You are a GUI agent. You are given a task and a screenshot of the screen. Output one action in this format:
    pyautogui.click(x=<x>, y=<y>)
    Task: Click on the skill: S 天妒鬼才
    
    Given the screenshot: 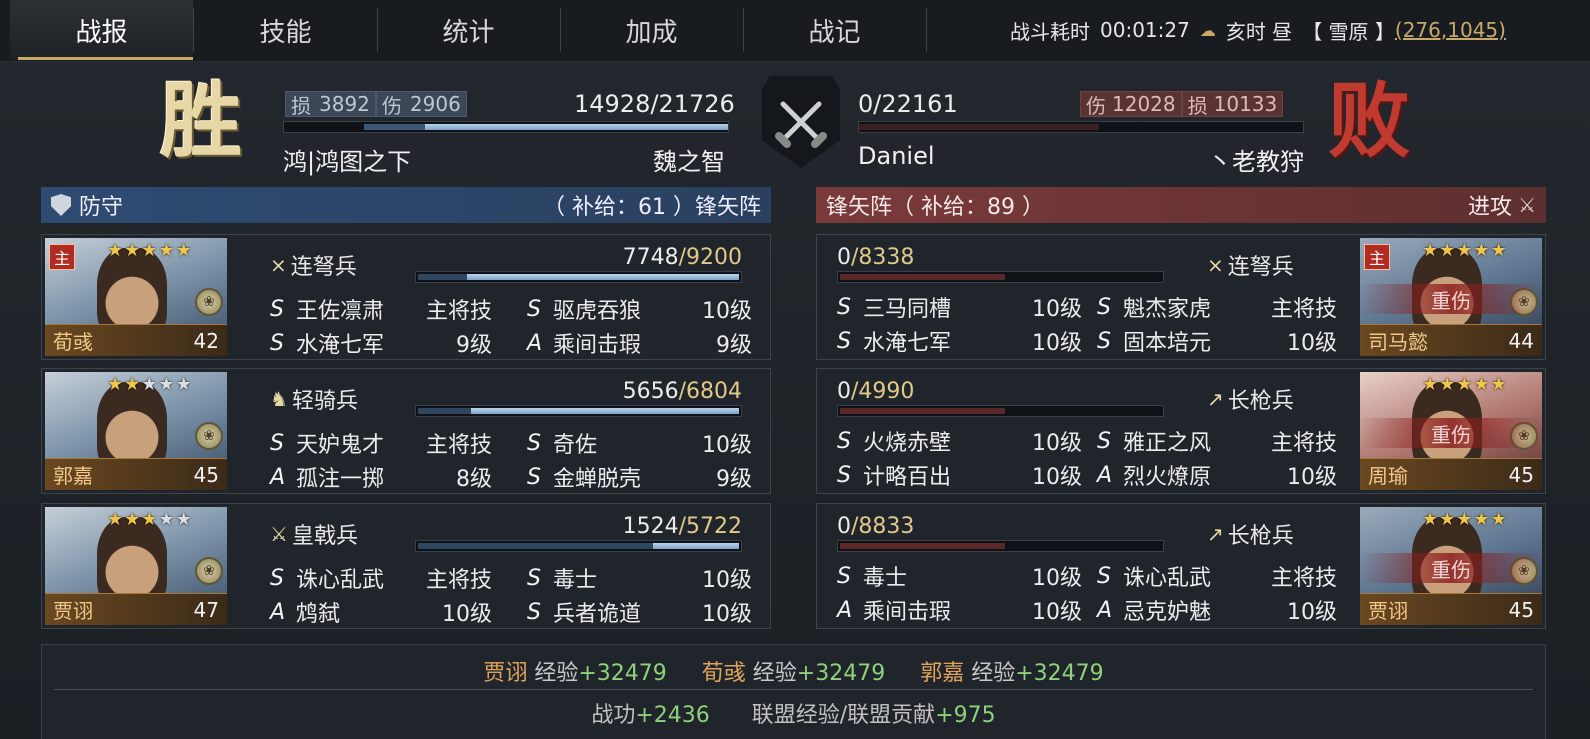 What is the action you would take?
    pyautogui.click(x=327, y=443)
    